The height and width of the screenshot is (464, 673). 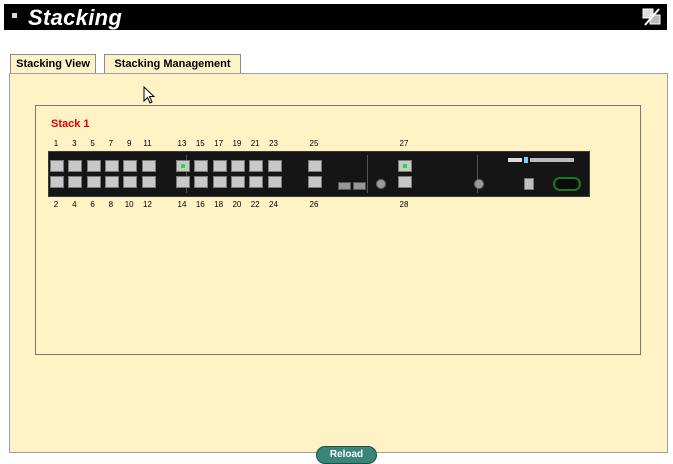 I want to click on stack-label: Stack 1, so click(x=70, y=124).